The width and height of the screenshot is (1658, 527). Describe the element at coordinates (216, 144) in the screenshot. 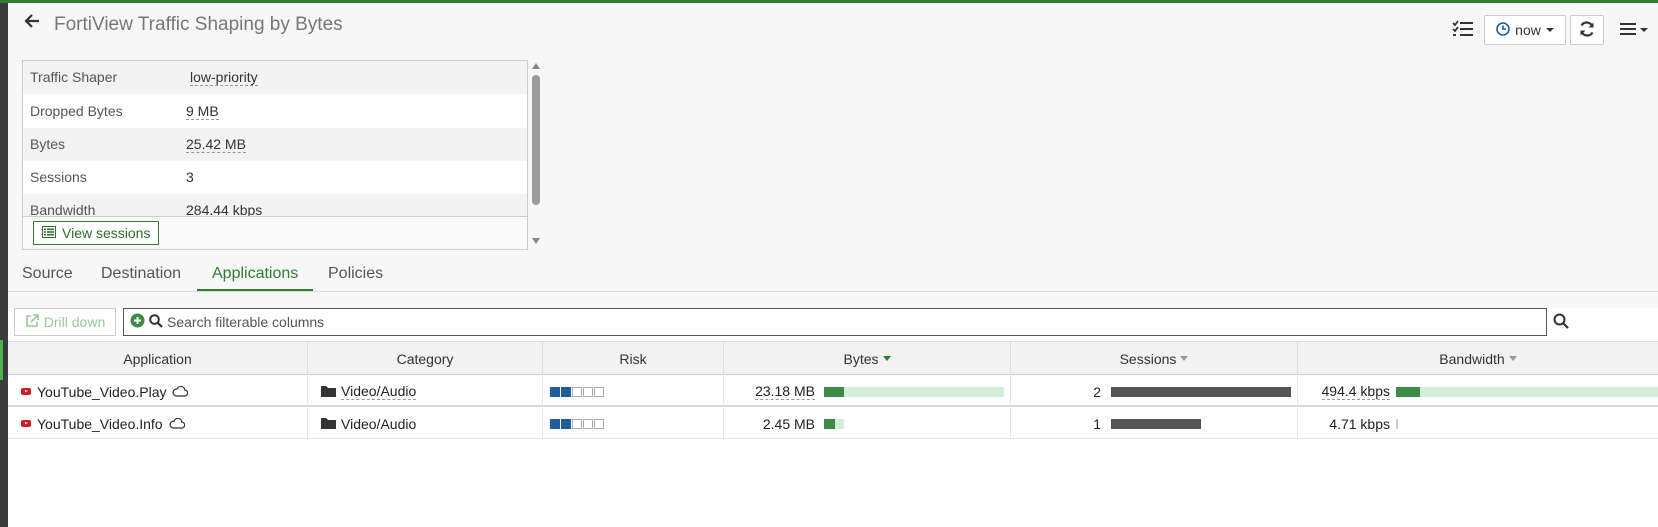

I see `summary-value: 25.42 MB` at that location.